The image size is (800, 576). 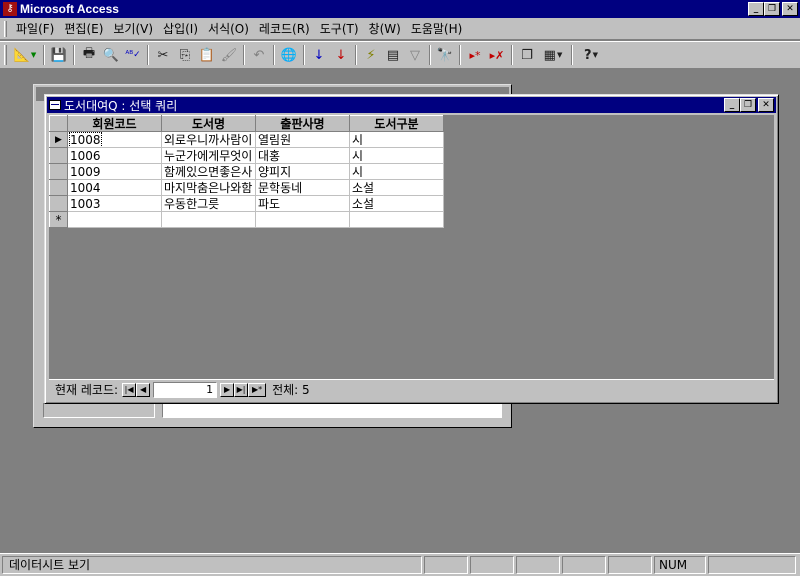 I want to click on table-cell: 마지막춤은나와함, so click(x=208, y=187).